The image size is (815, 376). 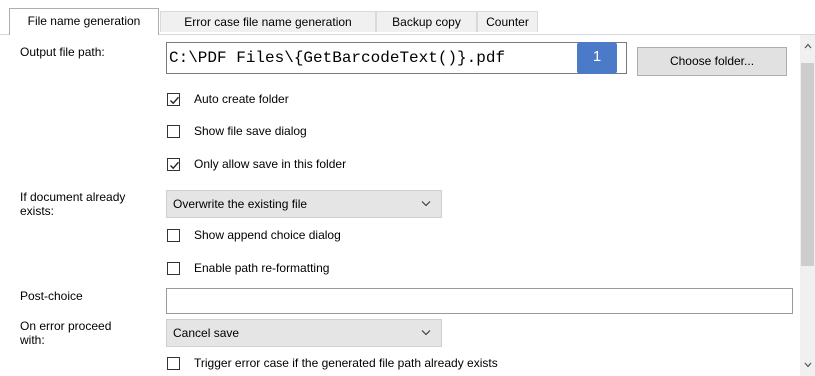 I want to click on document-exists-label-line2: exists:, so click(x=37, y=211).